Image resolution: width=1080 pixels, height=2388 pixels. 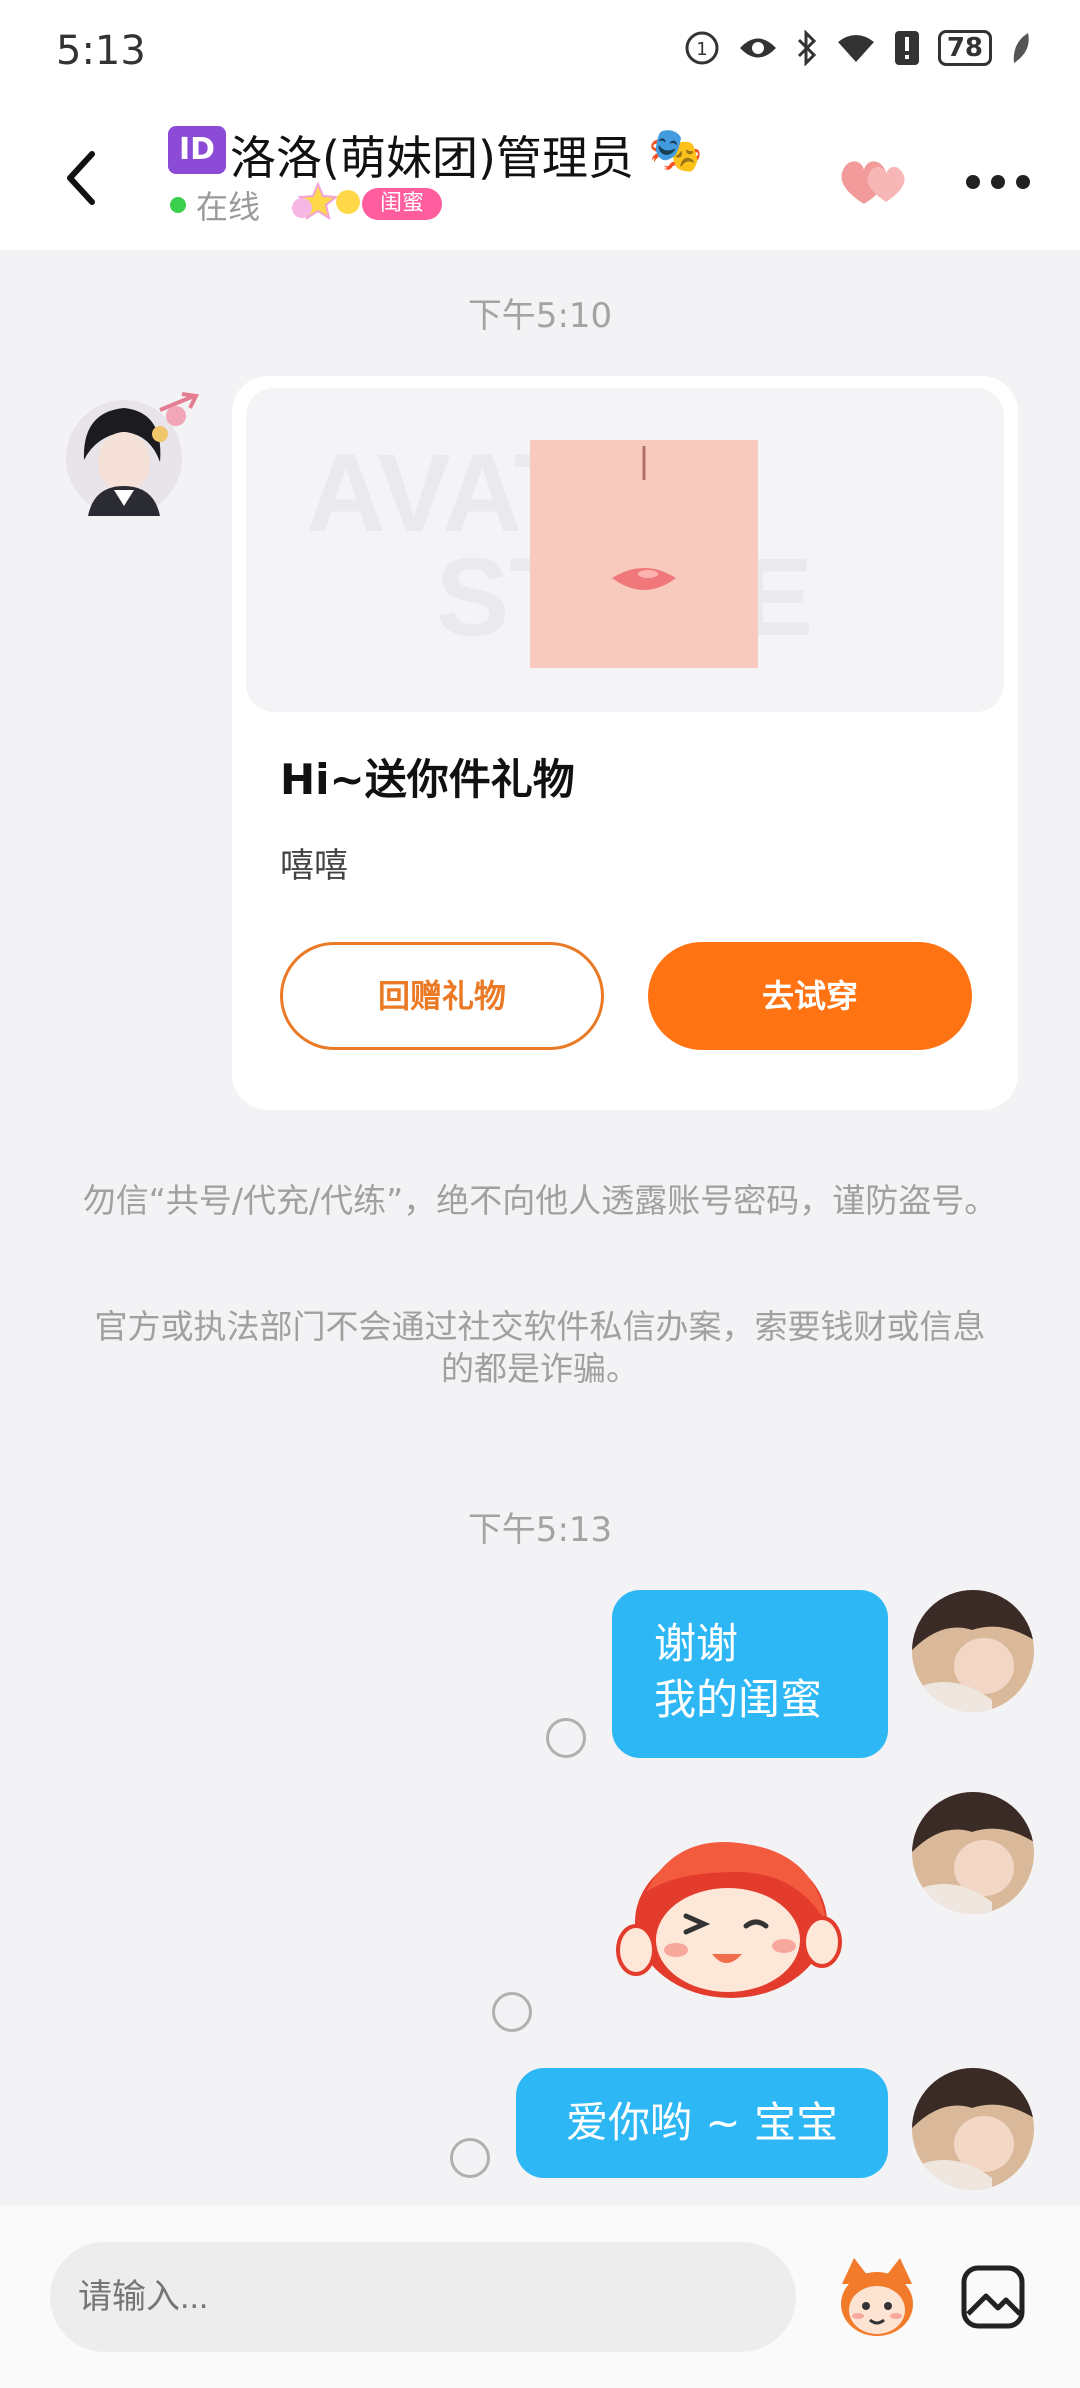 What do you see at coordinates (402, 204) in the screenshot?
I see `relation-badge: 闺蜜` at bounding box center [402, 204].